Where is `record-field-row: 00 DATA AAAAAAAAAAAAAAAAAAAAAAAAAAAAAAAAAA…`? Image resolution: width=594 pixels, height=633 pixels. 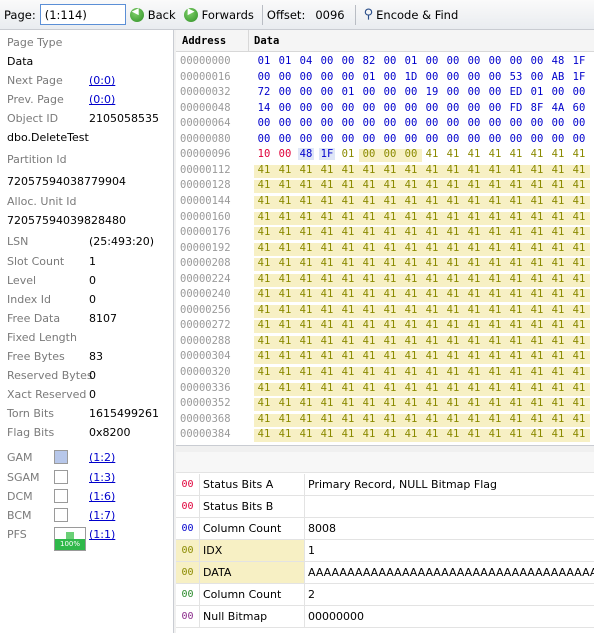 record-field-row: 00 DATA AAAAAAAAAAAAAAAAAAAAAAAAAAAAAAAAAA… is located at coordinates (385, 573).